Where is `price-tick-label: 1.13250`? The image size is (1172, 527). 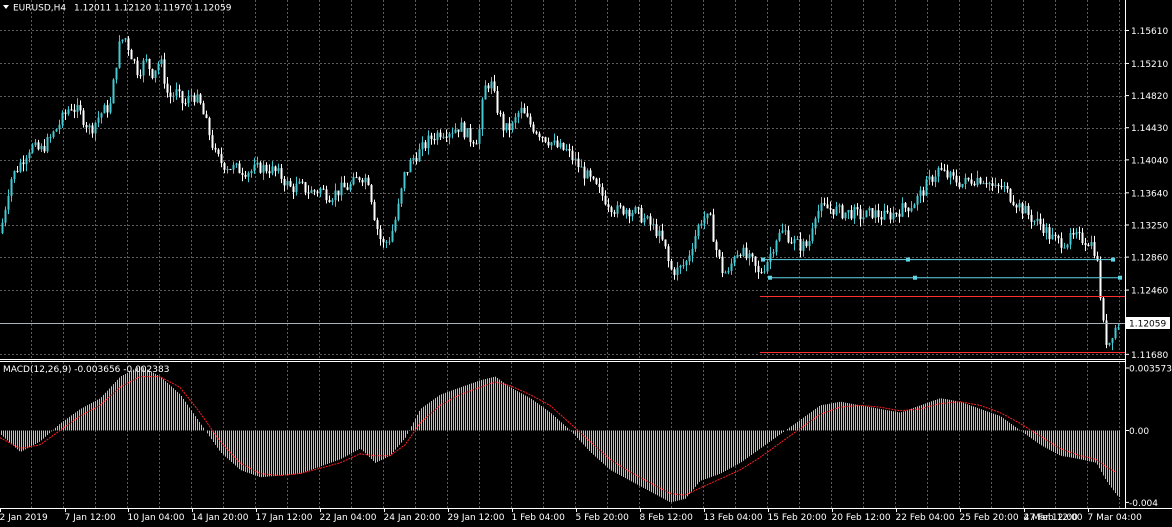
price-tick-label: 1.13250 is located at coordinates (1149, 226).